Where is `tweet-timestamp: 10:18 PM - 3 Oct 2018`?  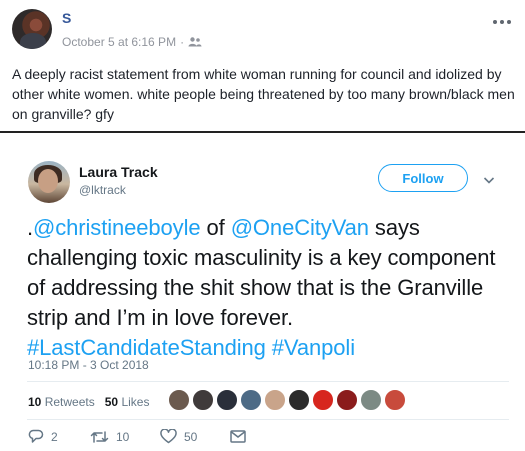 tweet-timestamp: 10:18 PM - 3 Oct 2018 is located at coordinates (88, 365).